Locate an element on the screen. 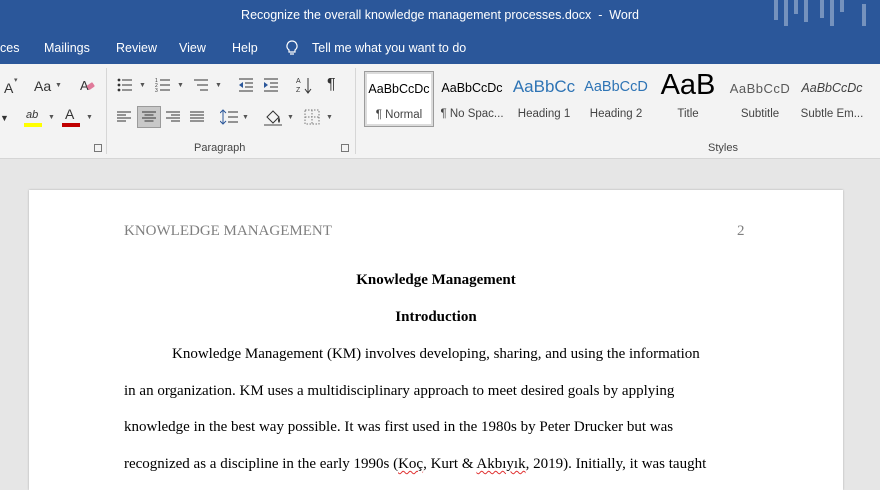 This screenshot has width=880, height=490. title-bar-decoration is located at coordinates (820, 13).